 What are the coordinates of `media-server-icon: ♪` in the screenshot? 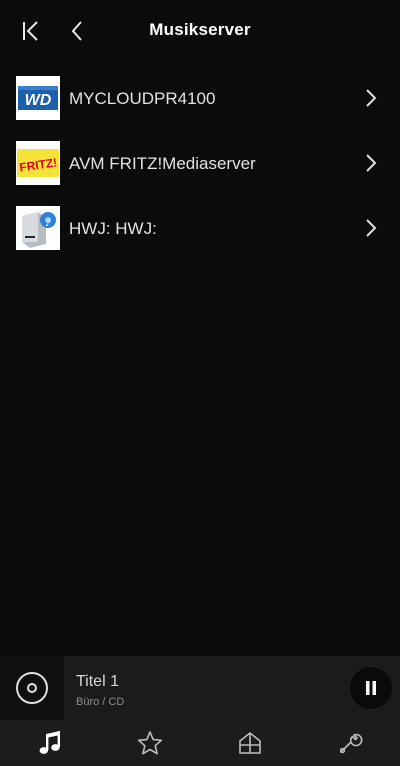 It's located at (38, 228).